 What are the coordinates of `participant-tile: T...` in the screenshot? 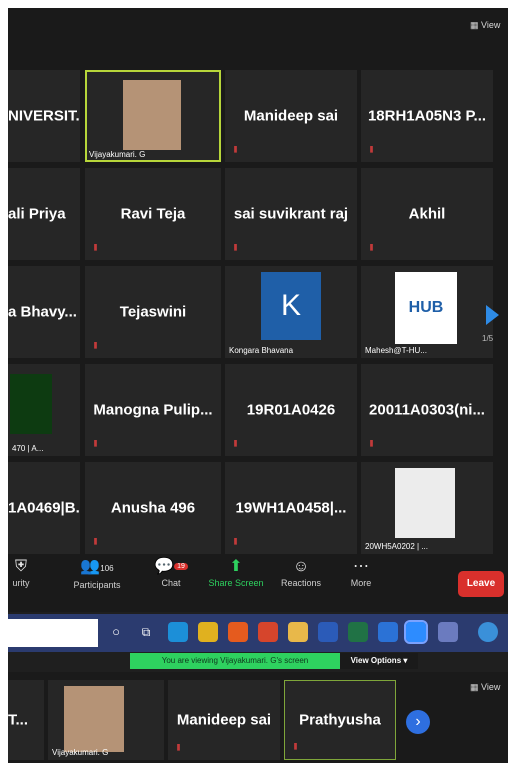 It's located at (26, 720).